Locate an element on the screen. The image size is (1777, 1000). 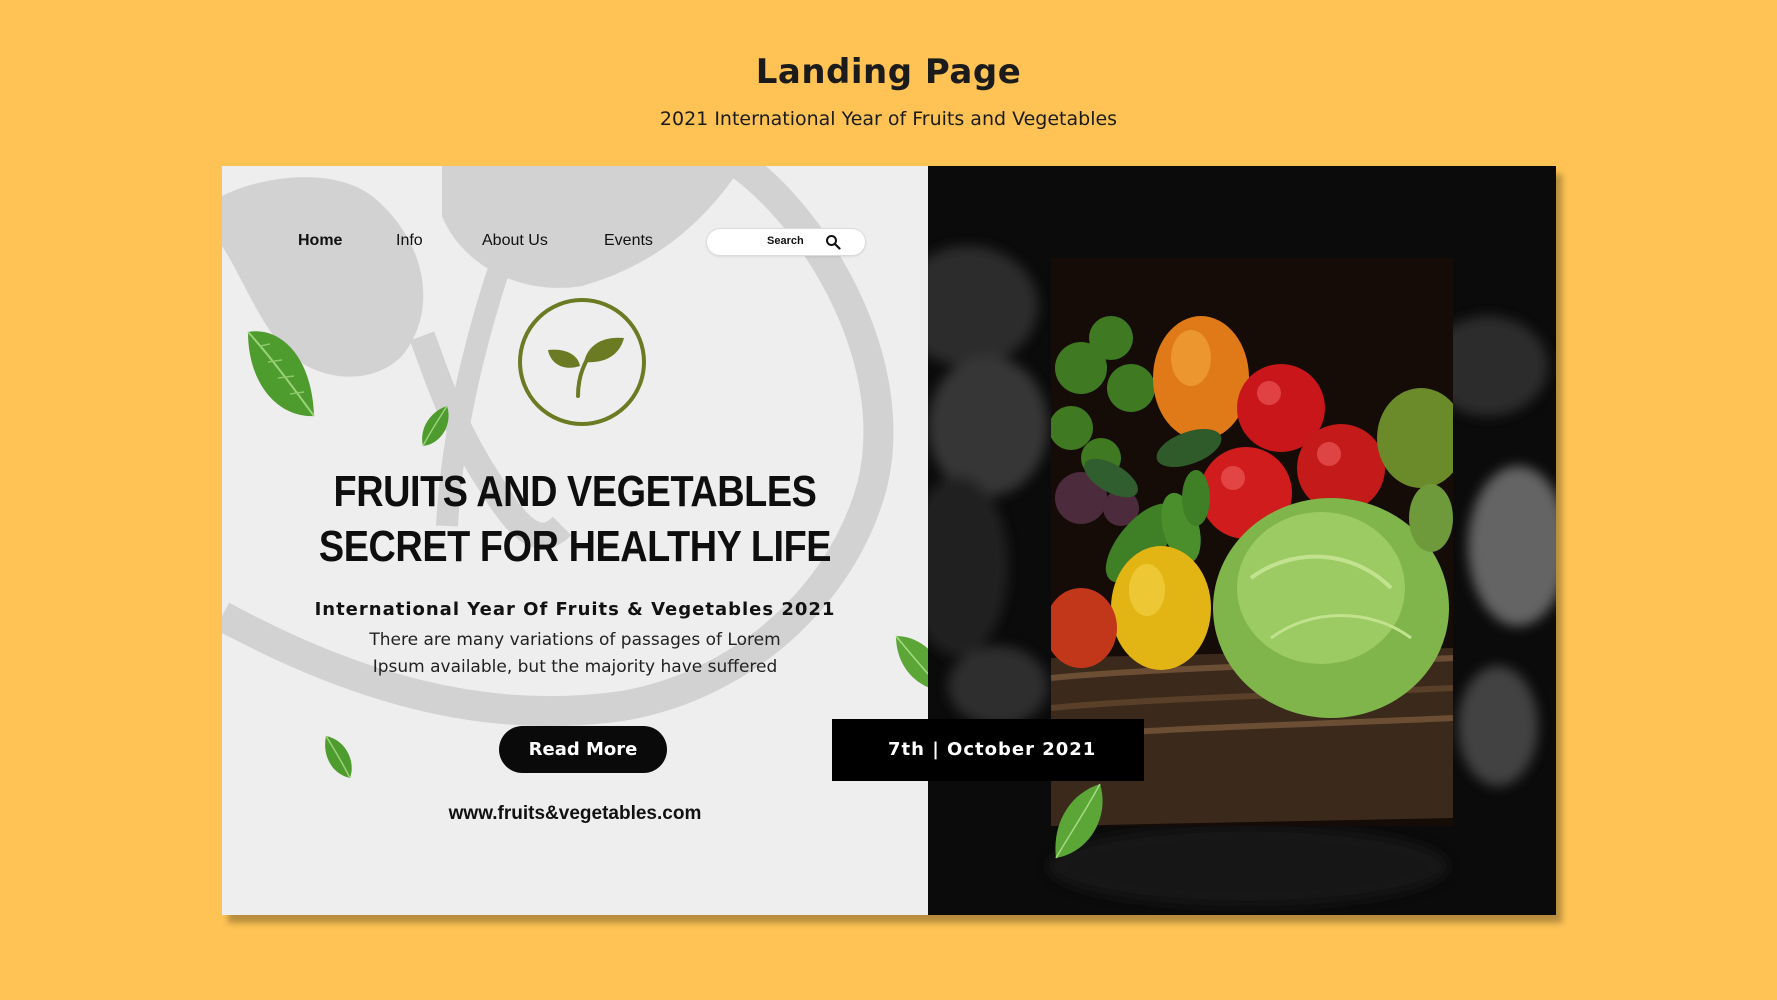
search-placeholder: Search is located at coordinates (785, 241).